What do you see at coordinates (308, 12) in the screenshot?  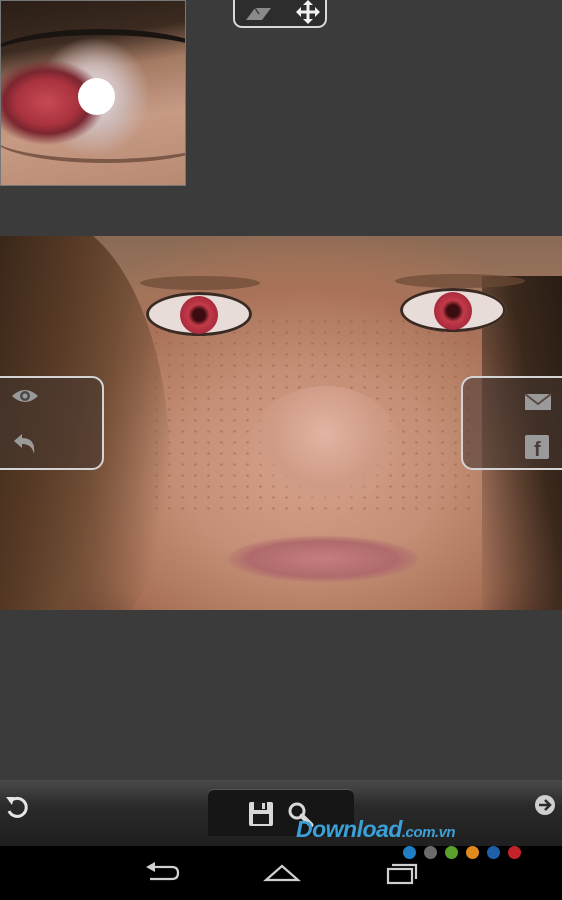 I see `move-arrows-icon` at bounding box center [308, 12].